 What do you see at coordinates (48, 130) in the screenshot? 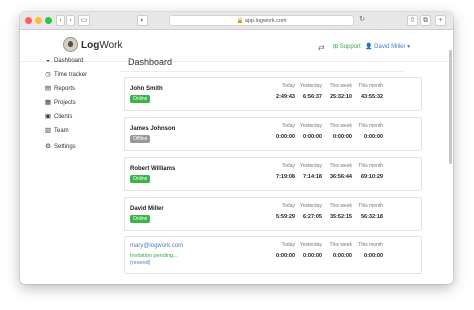
I see `team-icon: ▥` at bounding box center [48, 130].